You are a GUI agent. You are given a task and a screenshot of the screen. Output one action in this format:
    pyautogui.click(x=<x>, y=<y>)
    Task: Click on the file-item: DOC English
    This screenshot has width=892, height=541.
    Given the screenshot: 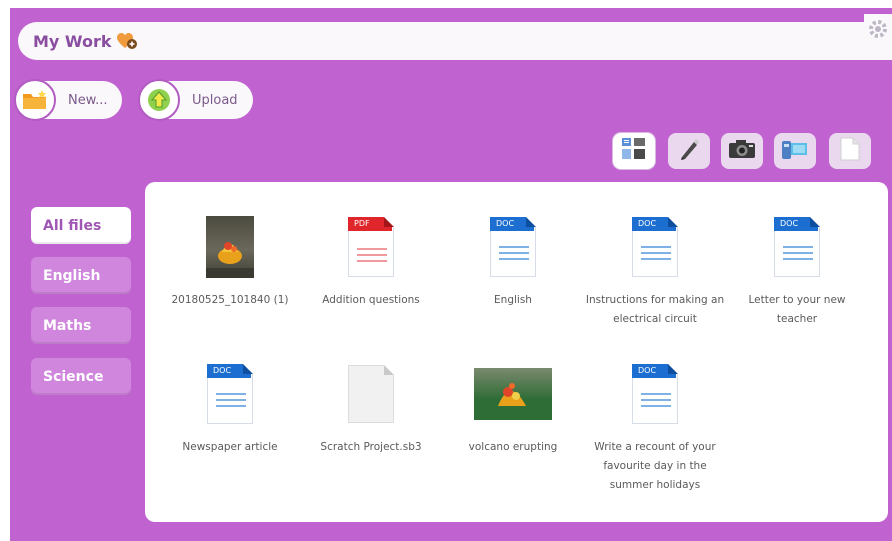 What is the action you would take?
    pyautogui.click(x=513, y=262)
    